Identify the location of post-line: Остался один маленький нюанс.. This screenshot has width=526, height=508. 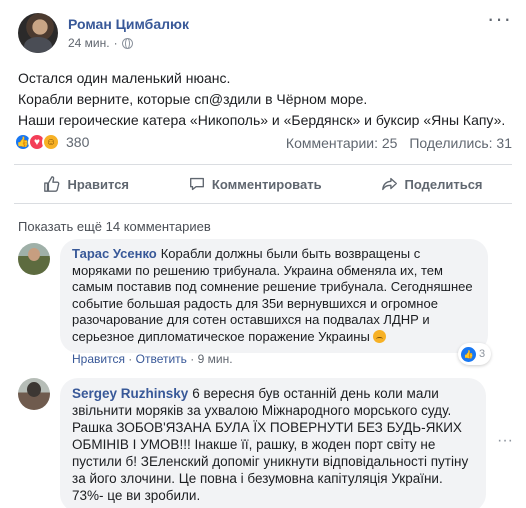
(124, 78).